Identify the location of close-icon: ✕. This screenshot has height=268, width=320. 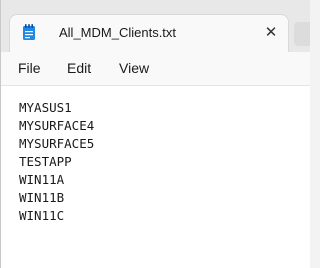
(271, 32).